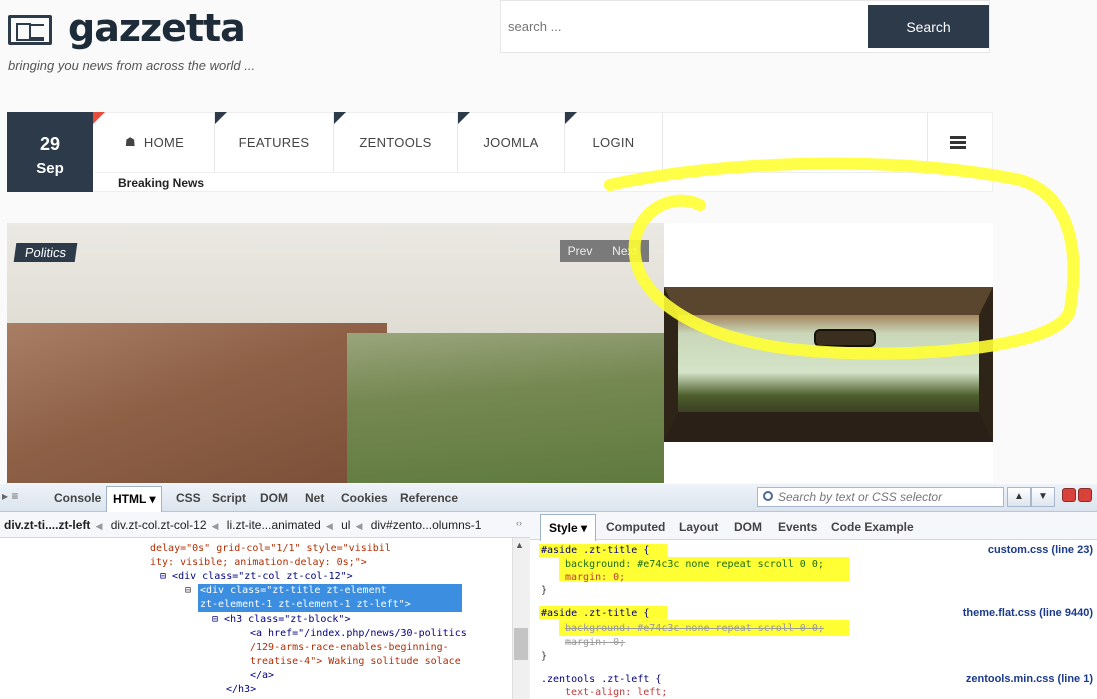  I want to click on nav-item-joomla: JOOMLA, so click(511, 142).